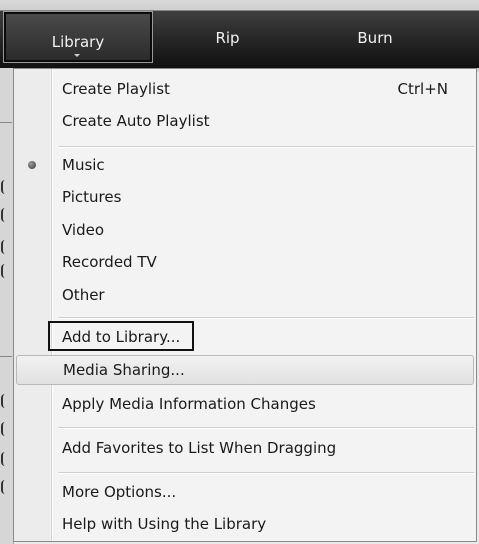 This screenshot has width=479, height=544. Describe the element at coordinates (199, 448) in the screenshot. I see `menu-item-label: Add Favorites to List When Dragging` at that location.